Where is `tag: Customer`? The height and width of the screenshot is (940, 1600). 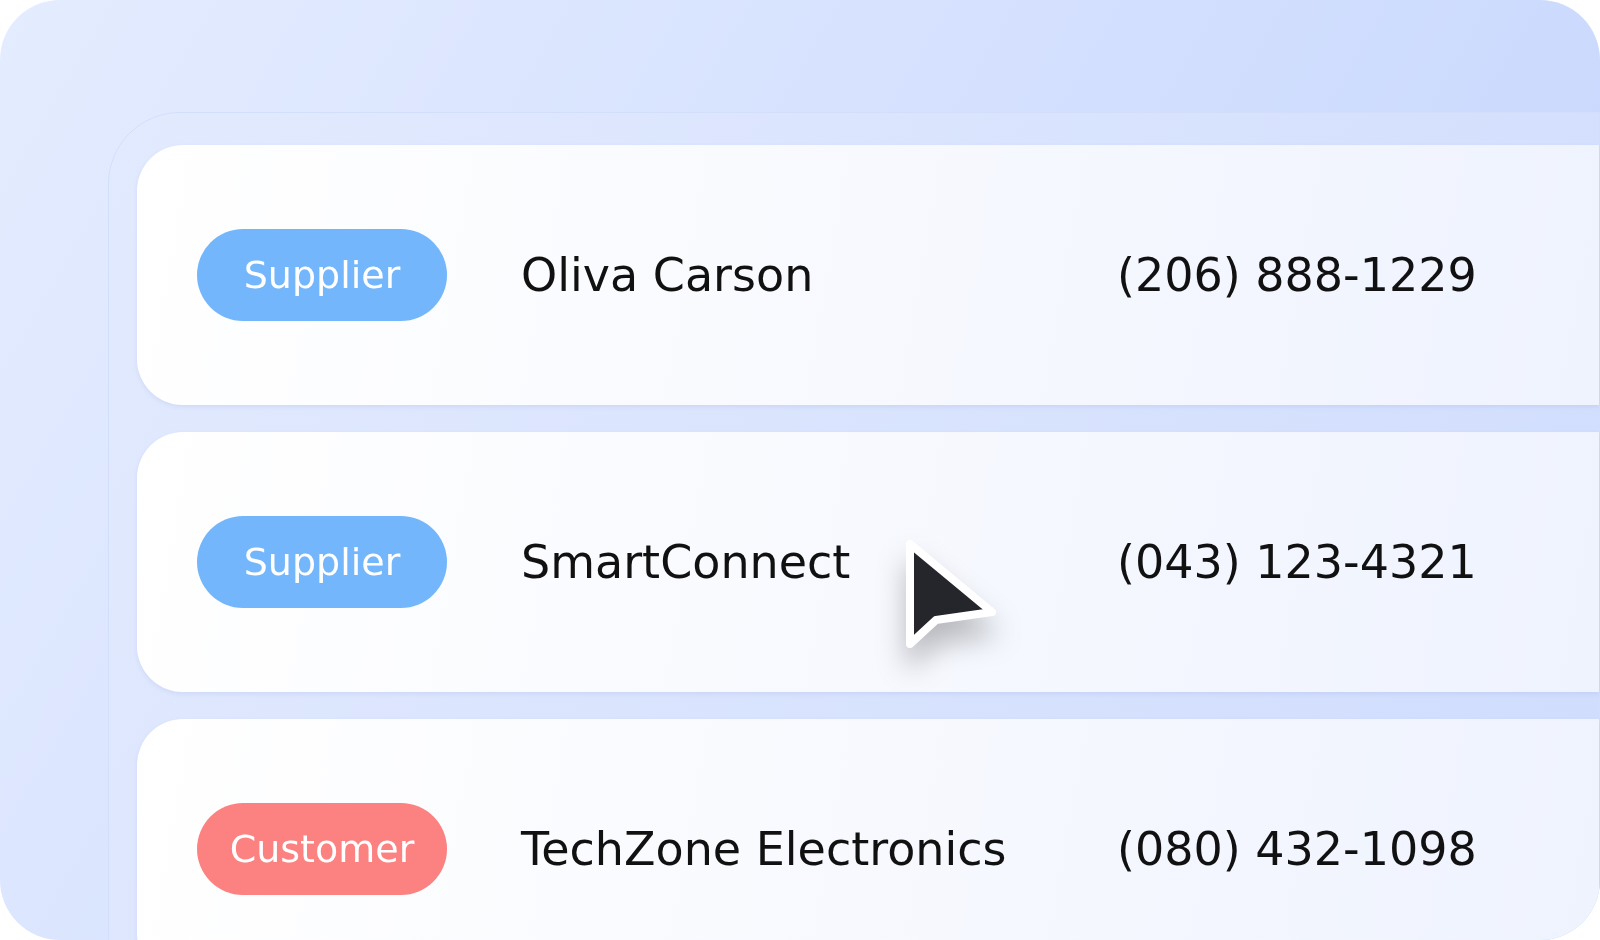 tag: Customer is located at coordinates (322, 849).